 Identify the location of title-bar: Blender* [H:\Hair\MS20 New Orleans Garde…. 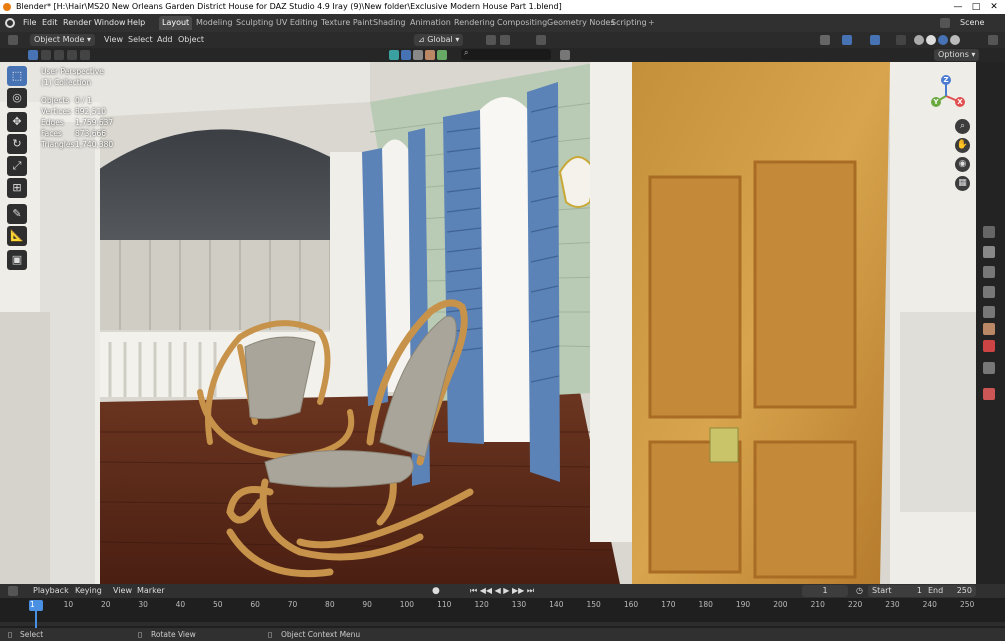
(502, 7).